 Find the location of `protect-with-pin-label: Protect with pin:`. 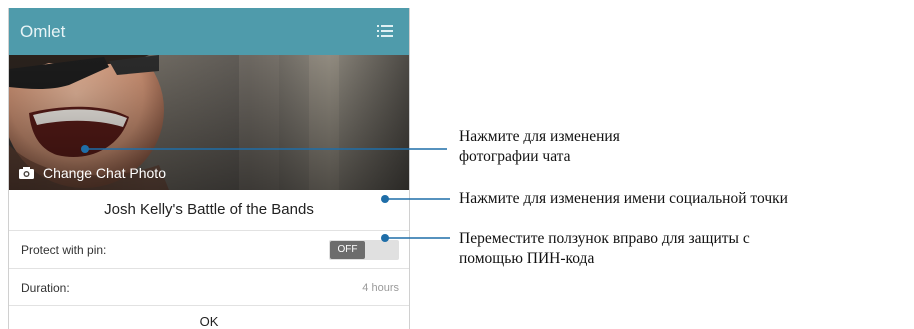

protect-with-pin-label: Protect with pin: is located at coordinates (64, 250).